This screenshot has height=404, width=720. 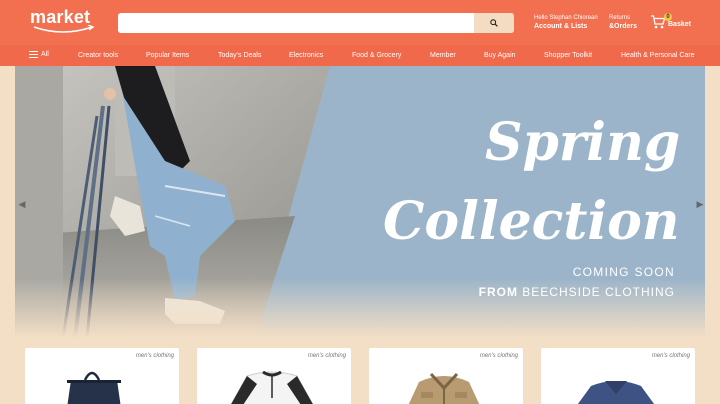 I want to click on basket-count-badge: 0, so click(x=668, y=17).